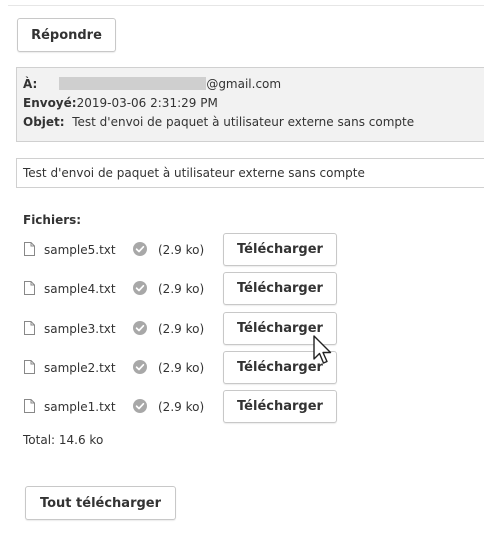 The width and height of the screenshot is (484, 533). I want to click on file-name: sample3.txt, so click(80, 329).